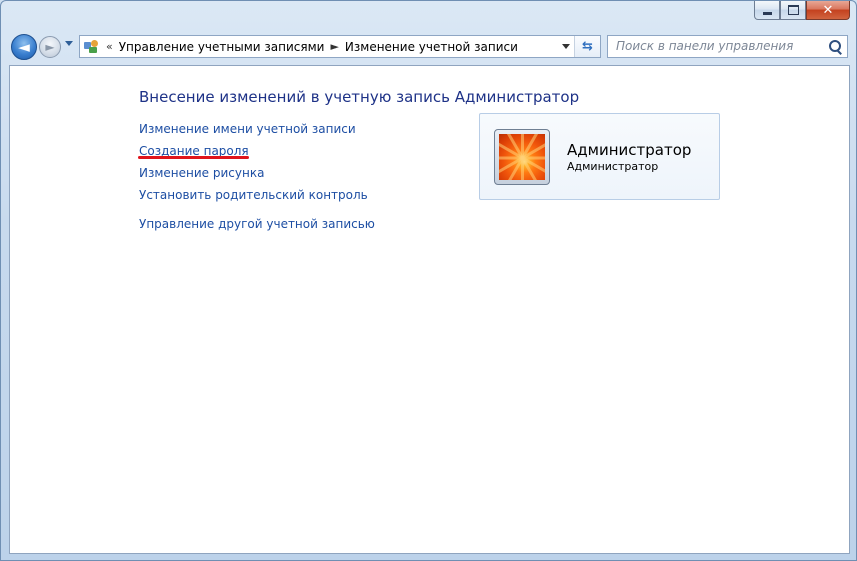 This screenshot has width=857, height=561. I want to click on search-placeholder: Поиск в панели управления, so click(705, 46).